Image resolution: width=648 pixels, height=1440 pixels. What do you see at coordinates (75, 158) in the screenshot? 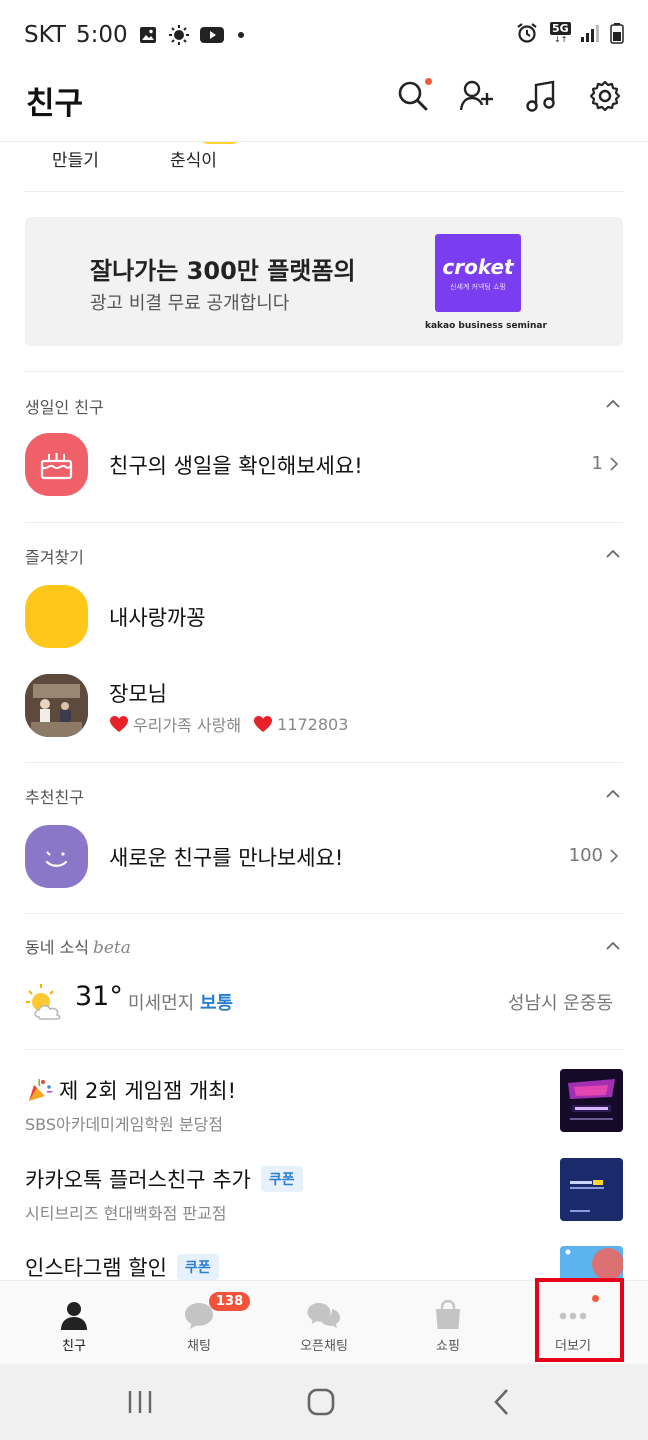
I see `quick-item-create: 만들기` at bounding box center [75, 158].